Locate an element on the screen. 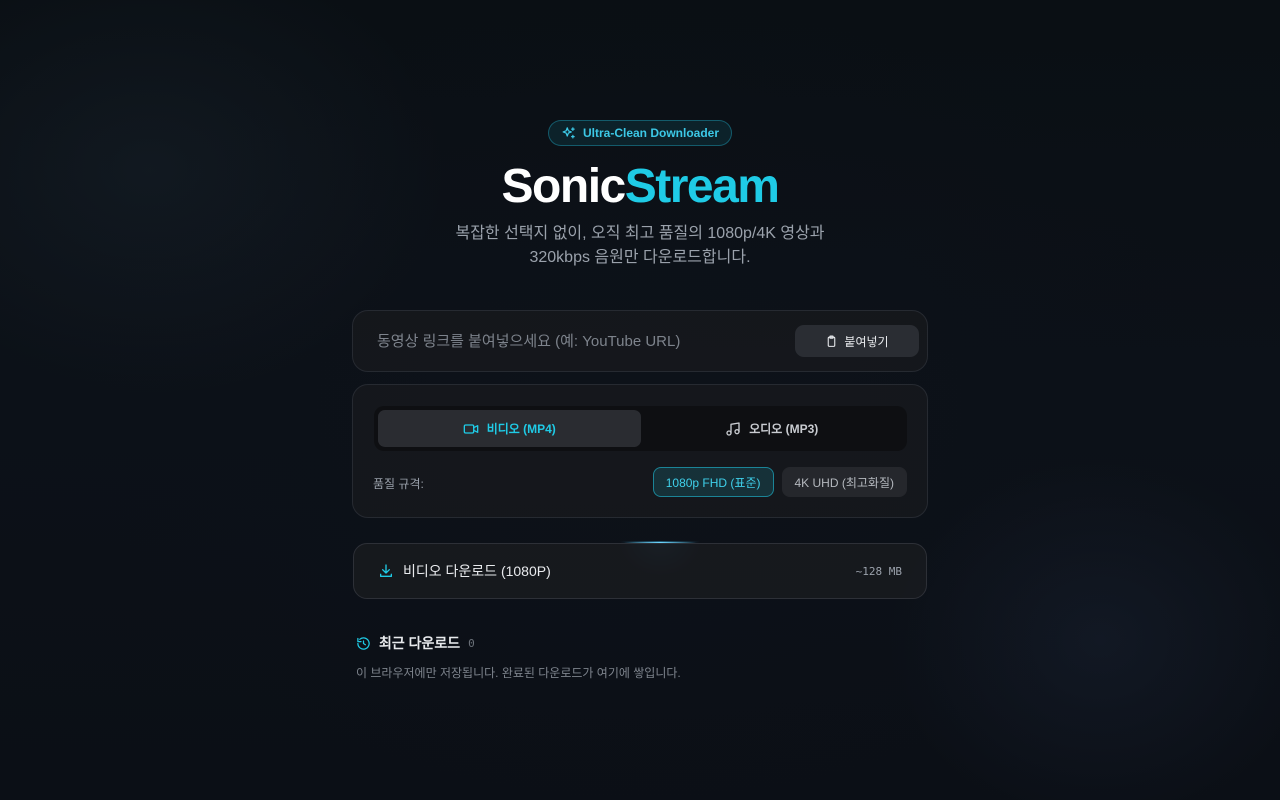  app-title: SonicStream is located at coordinates (640, 187).